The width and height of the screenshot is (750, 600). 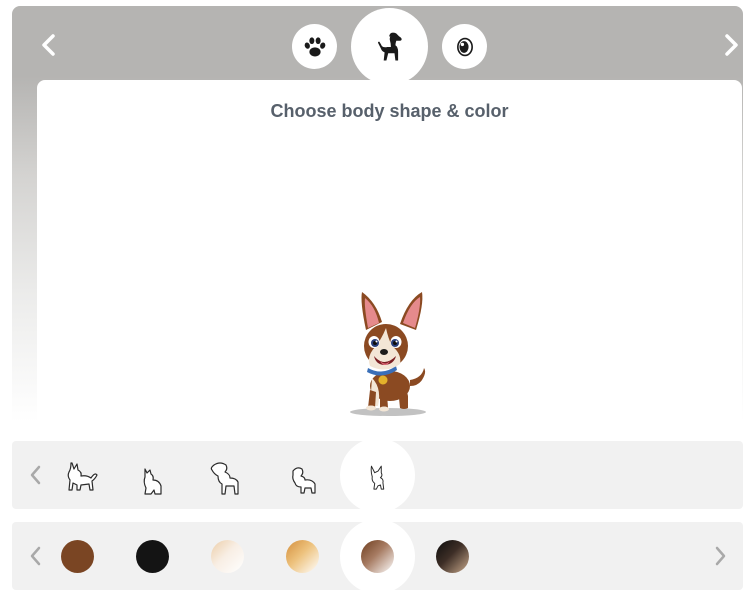 I want to click on body-color-row, so click(x=377, y=556).